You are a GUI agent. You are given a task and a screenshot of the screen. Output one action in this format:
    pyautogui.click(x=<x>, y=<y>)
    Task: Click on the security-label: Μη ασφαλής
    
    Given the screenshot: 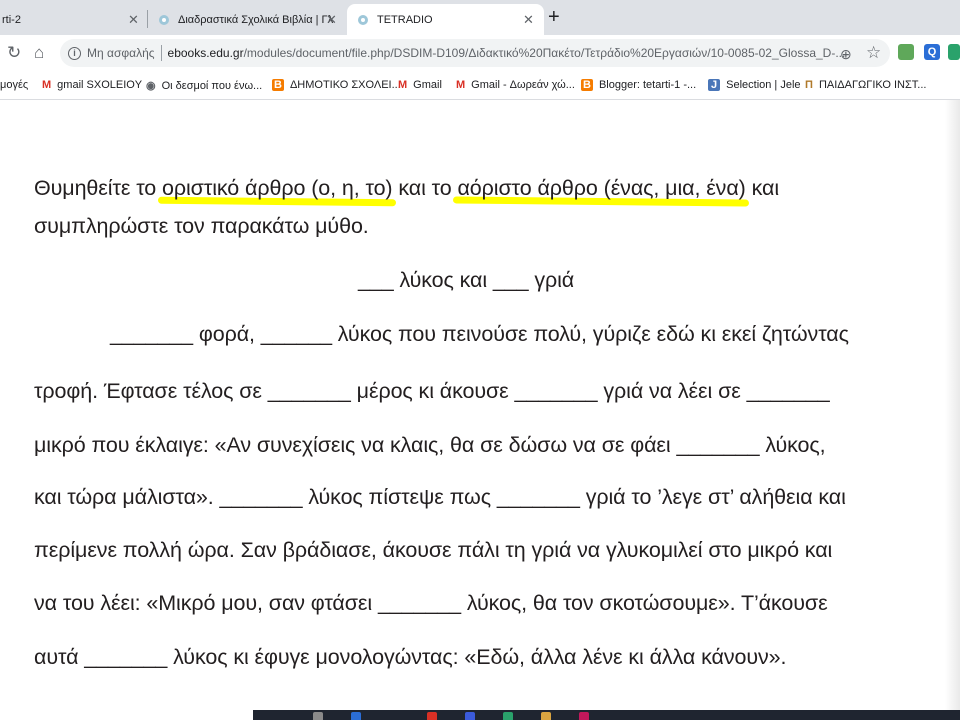 What is the action you would take?
    pyautogui.click(x=121, y=53)
    